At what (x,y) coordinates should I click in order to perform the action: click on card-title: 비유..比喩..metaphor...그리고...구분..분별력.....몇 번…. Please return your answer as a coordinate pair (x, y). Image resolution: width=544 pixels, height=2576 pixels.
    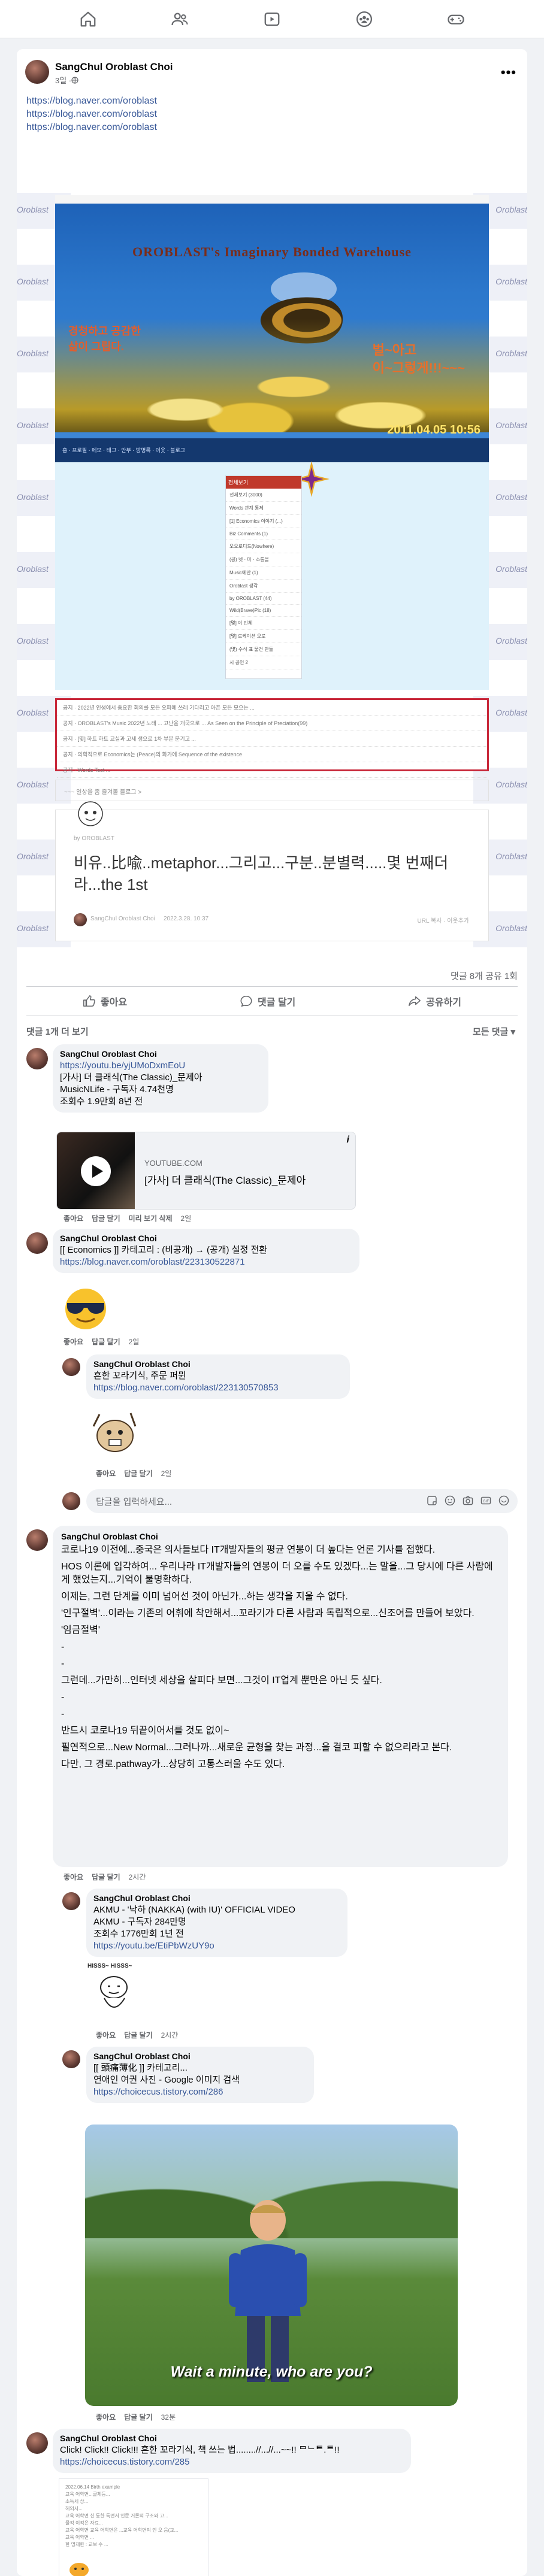
    Looking at the image, I should click on (271, 873).